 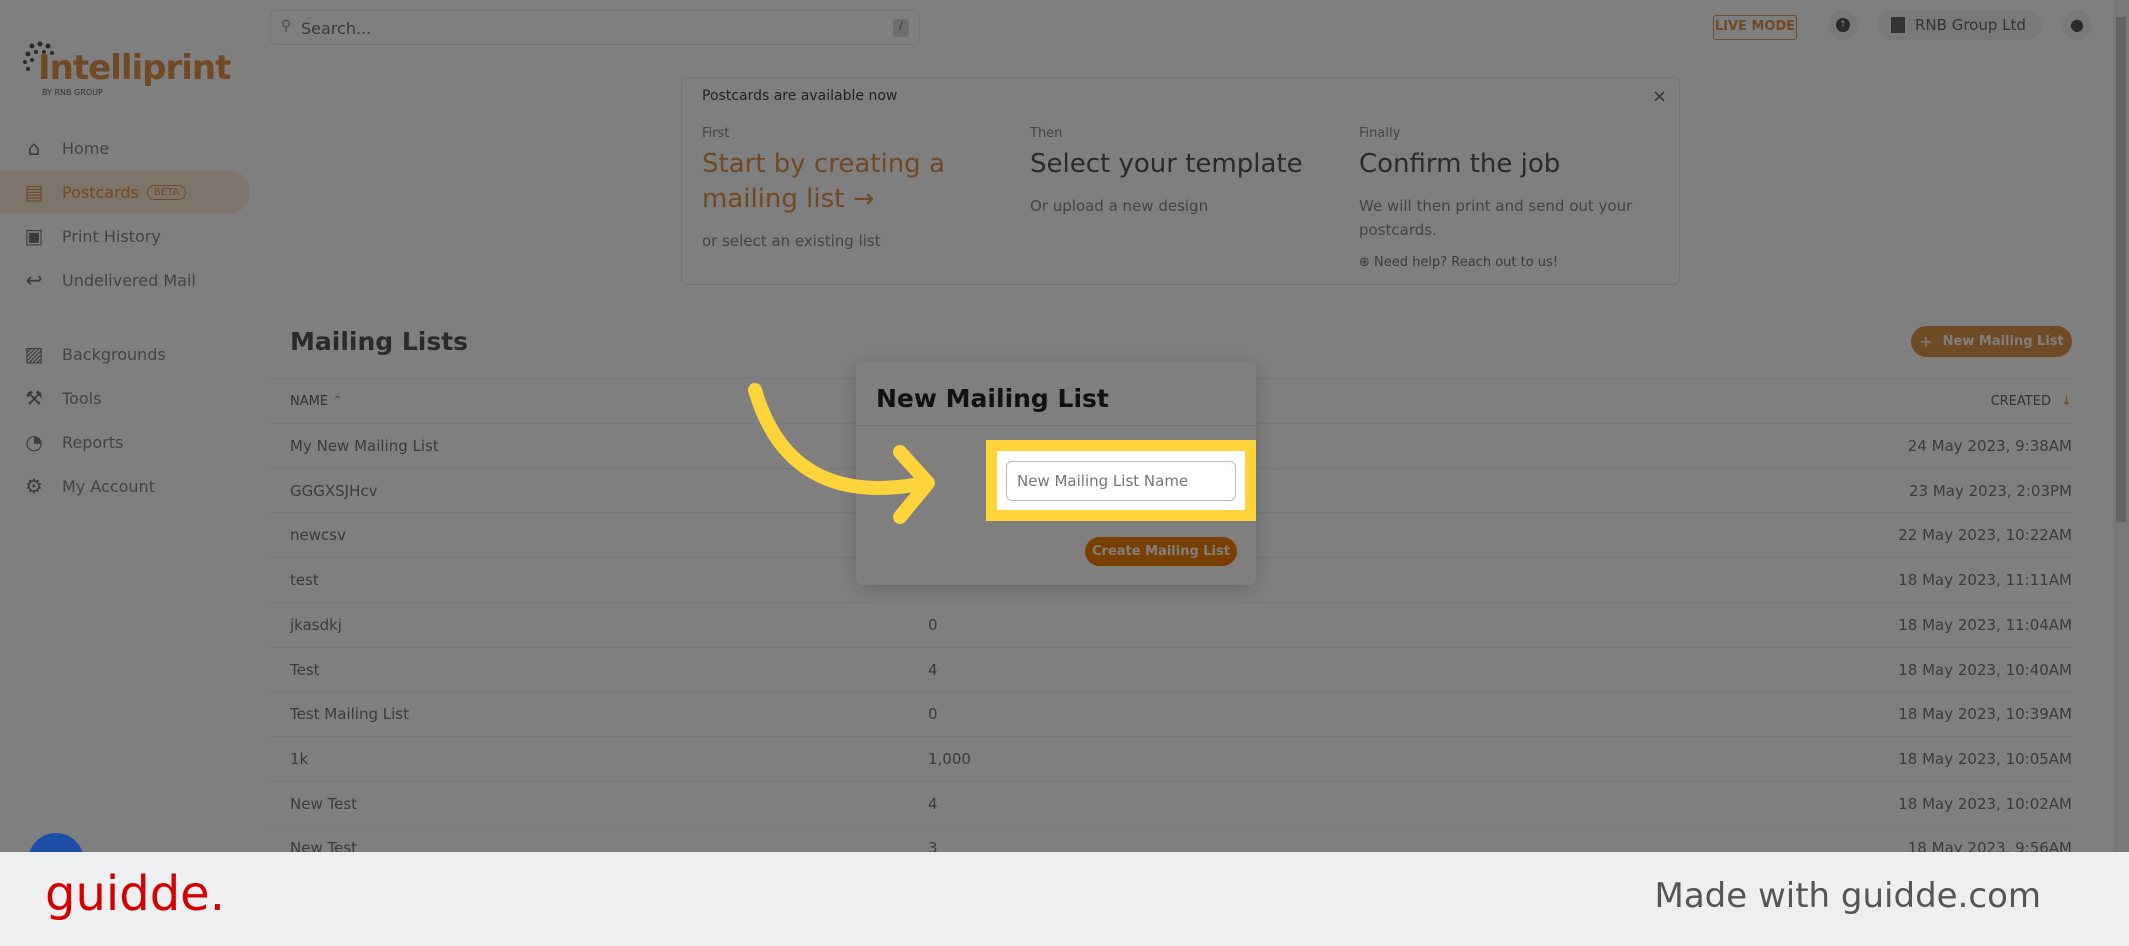 I want to click on mailing-list-name-input, so click(x=1121, y=481).